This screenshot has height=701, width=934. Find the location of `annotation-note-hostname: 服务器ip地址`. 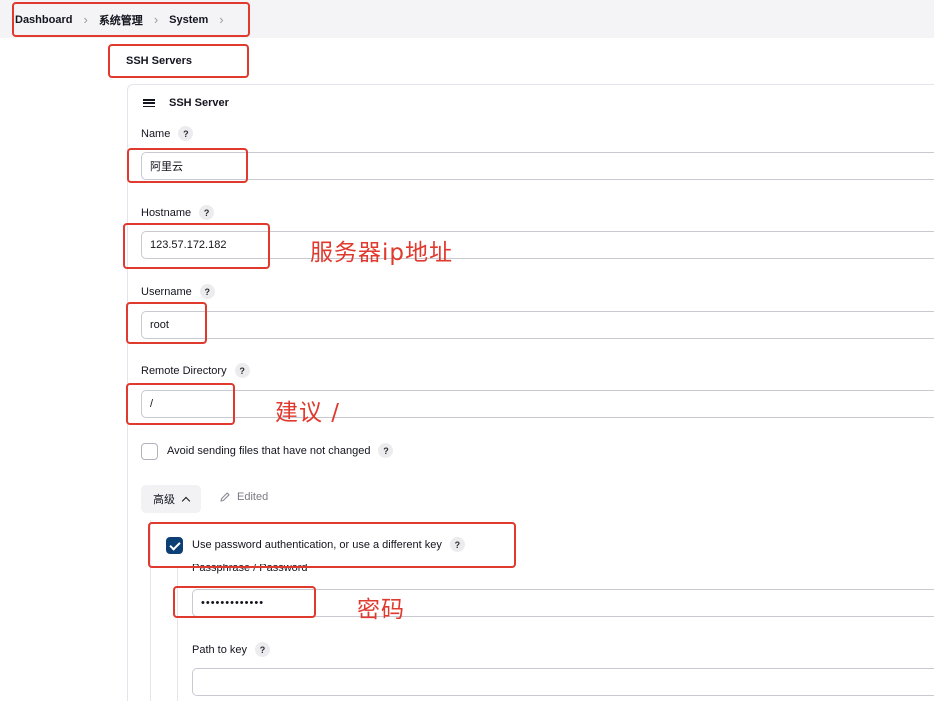

annotation-note-hostname: 服务器ip地址 is located at coordinates (381, 253).